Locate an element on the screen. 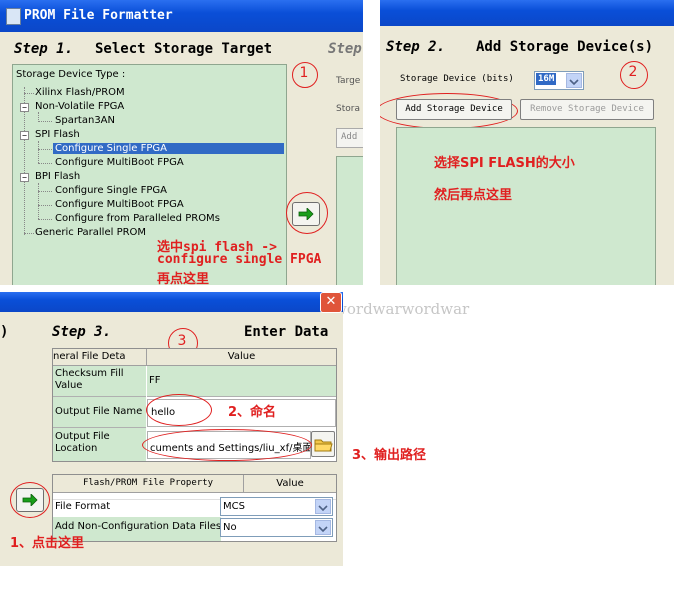 This screenshot has height=596, width=696. step1-title: Select Storage Target is located at coordinates (184, 49).